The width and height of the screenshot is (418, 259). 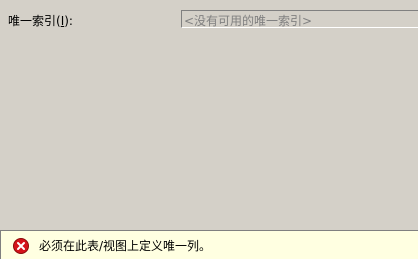 I want to click on unique-index-label-prefix: 唯一索引(, so click(x=34, y=21).